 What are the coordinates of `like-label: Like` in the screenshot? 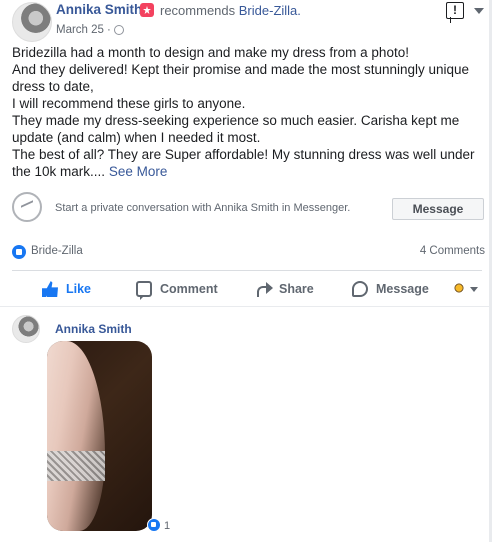 It's located at (79, 289).